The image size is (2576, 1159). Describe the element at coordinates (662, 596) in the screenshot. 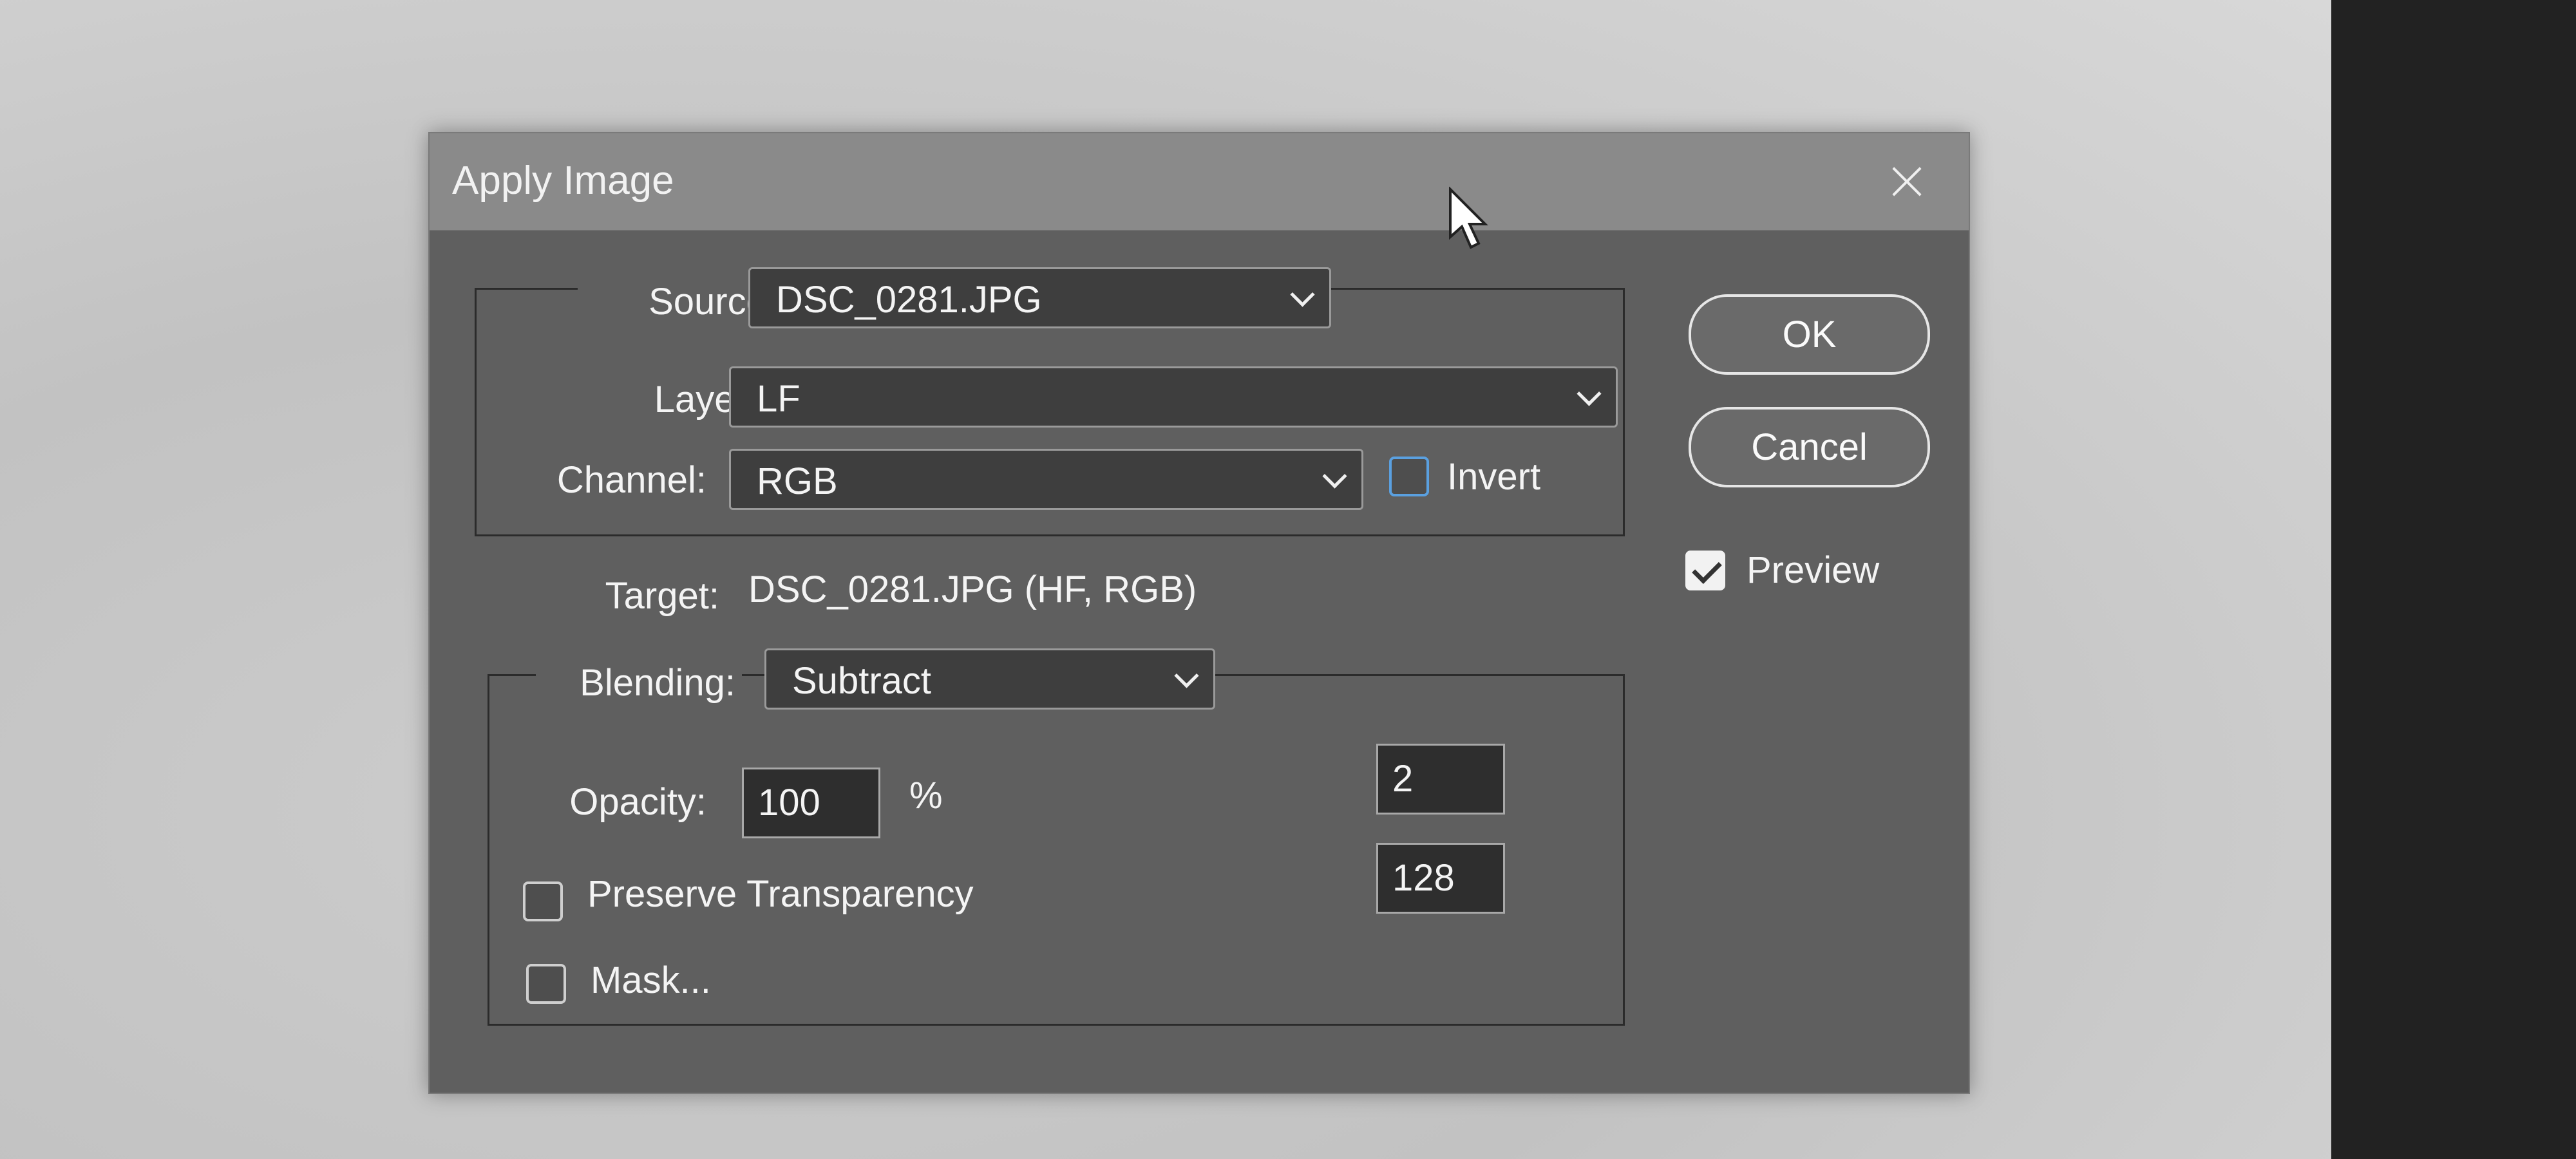

I see `target-label: Target:` at that location.